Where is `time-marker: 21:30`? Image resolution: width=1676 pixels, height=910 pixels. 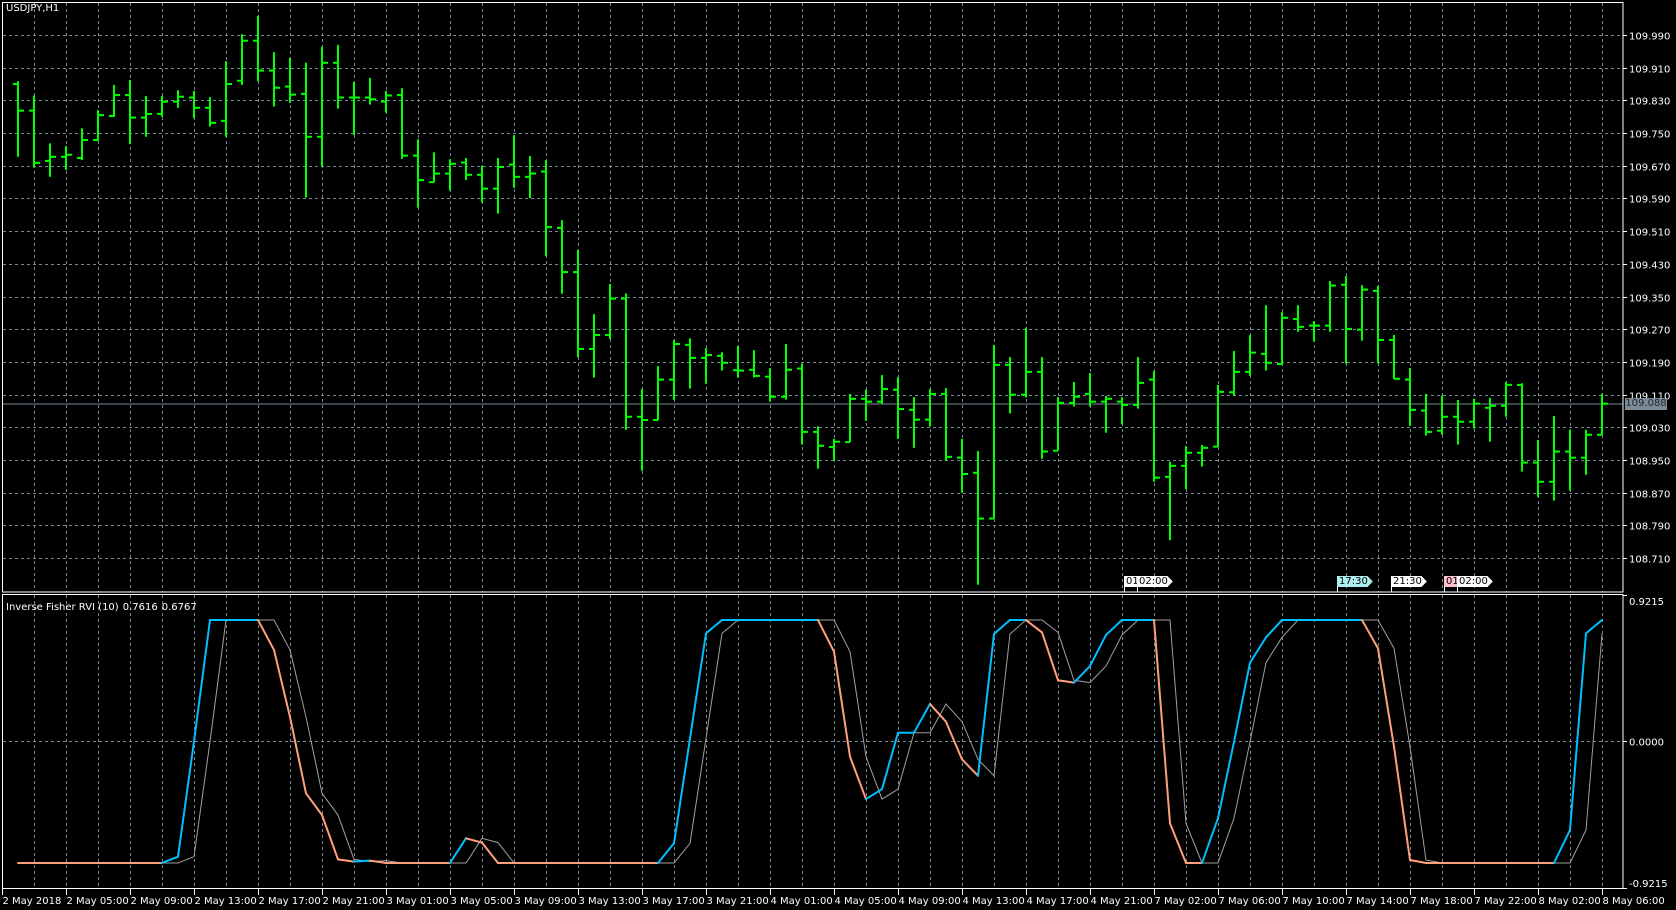 time-marker: 21:30 is located at coordinates (1409, 581).